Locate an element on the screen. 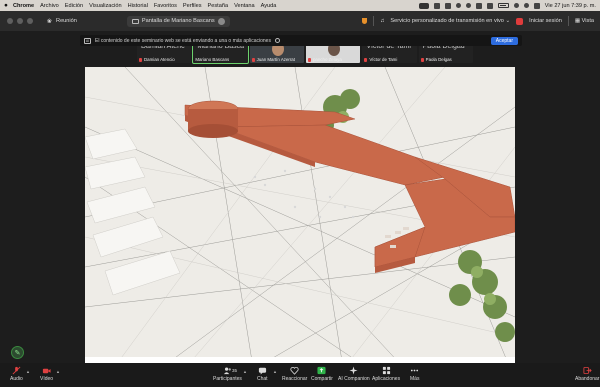  wifi-icon is located at coordinates (516, 5).